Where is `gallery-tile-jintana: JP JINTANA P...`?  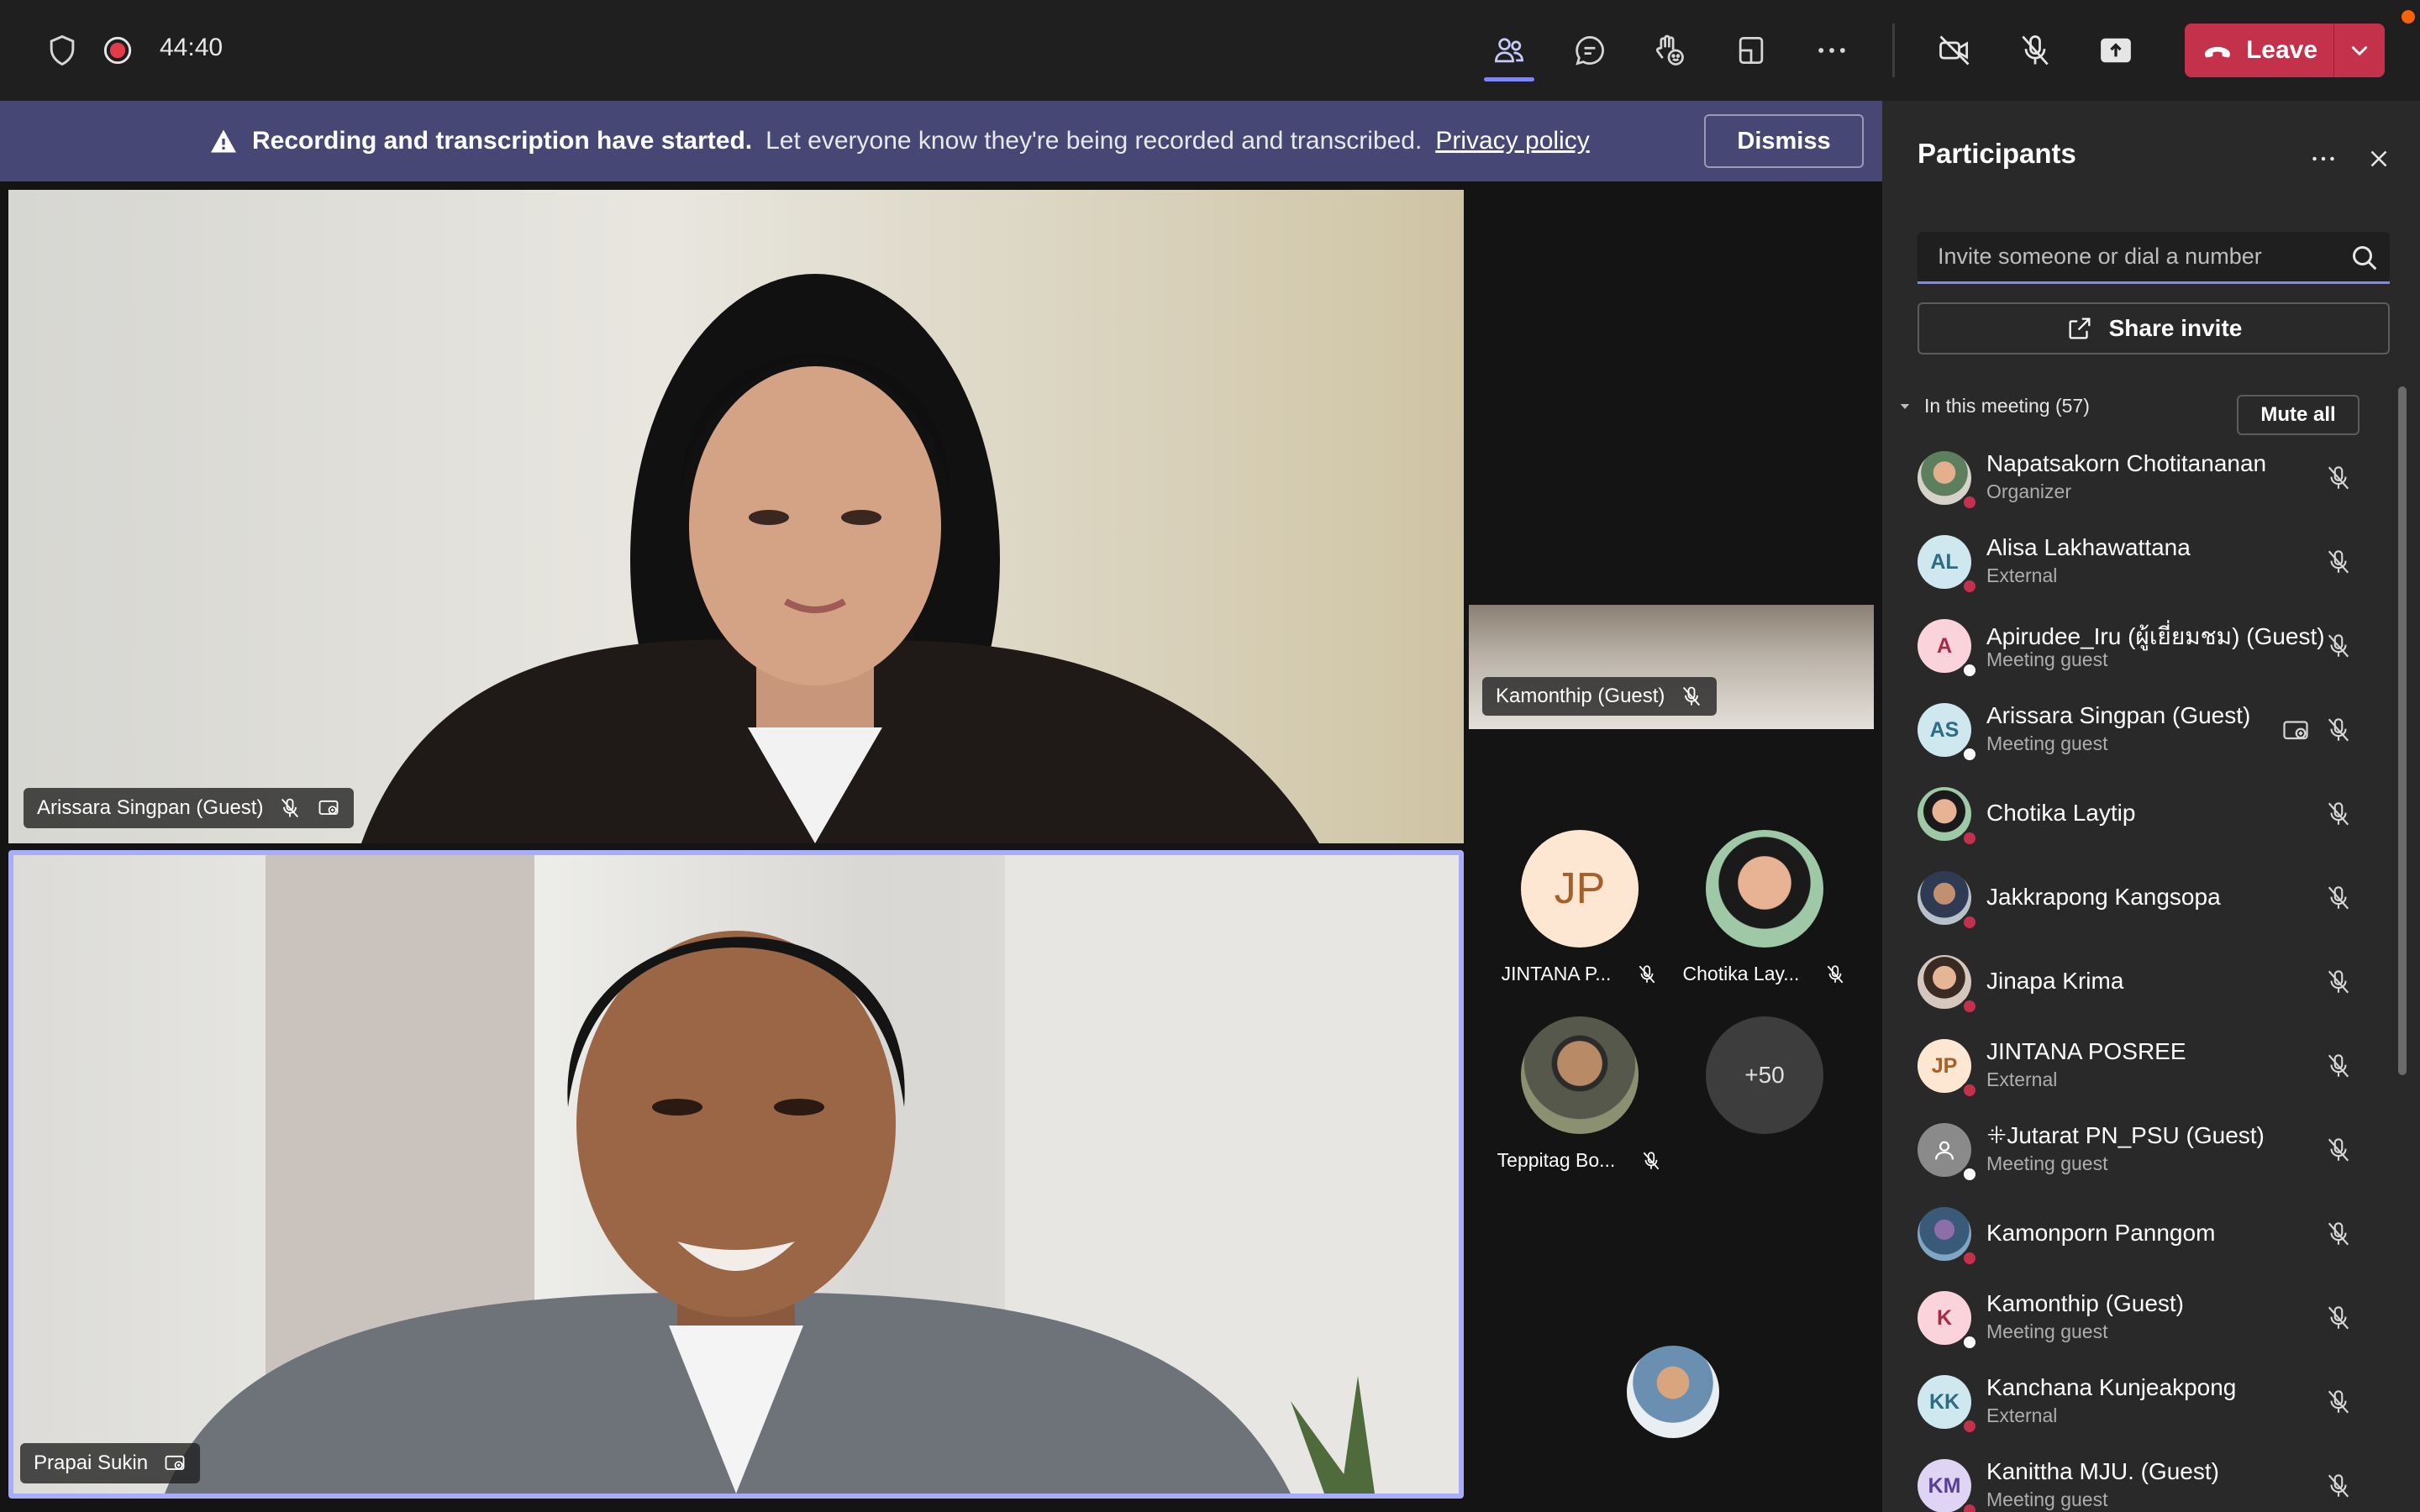 gallery-tile-jintana: JP JINTANA P... is located at coordinates (1580, 907).